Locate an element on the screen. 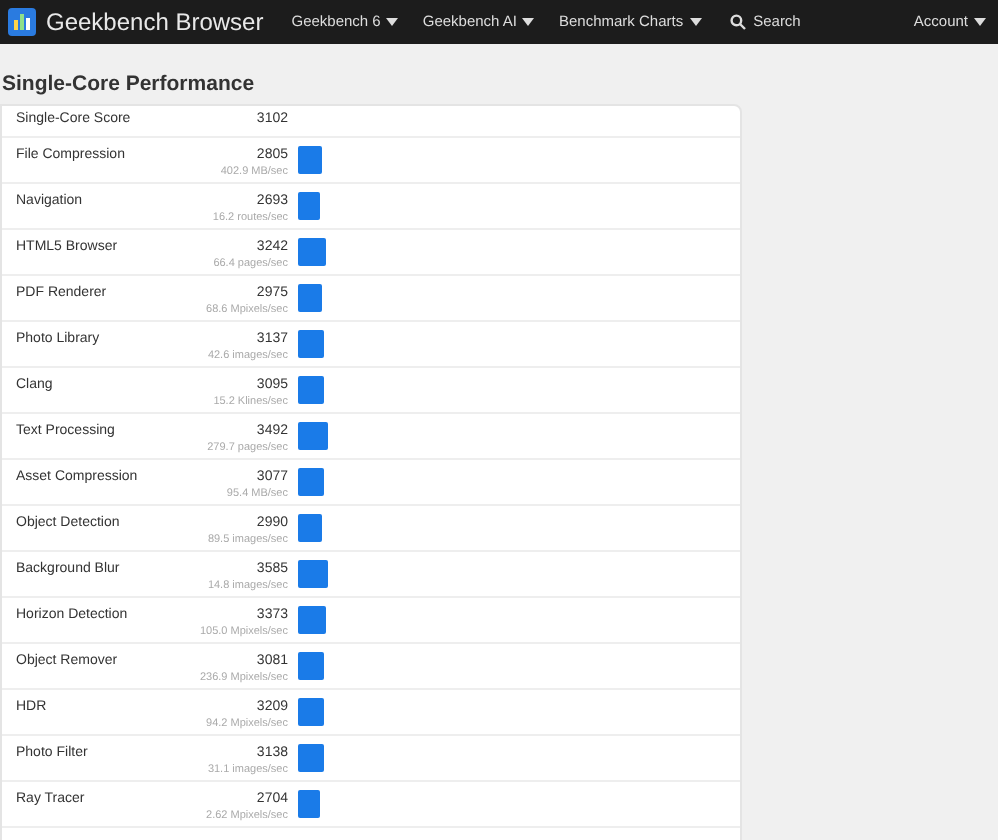 The height and width of the screenshot is (840, 998). logo-icon is located at coordinates (22, 22).